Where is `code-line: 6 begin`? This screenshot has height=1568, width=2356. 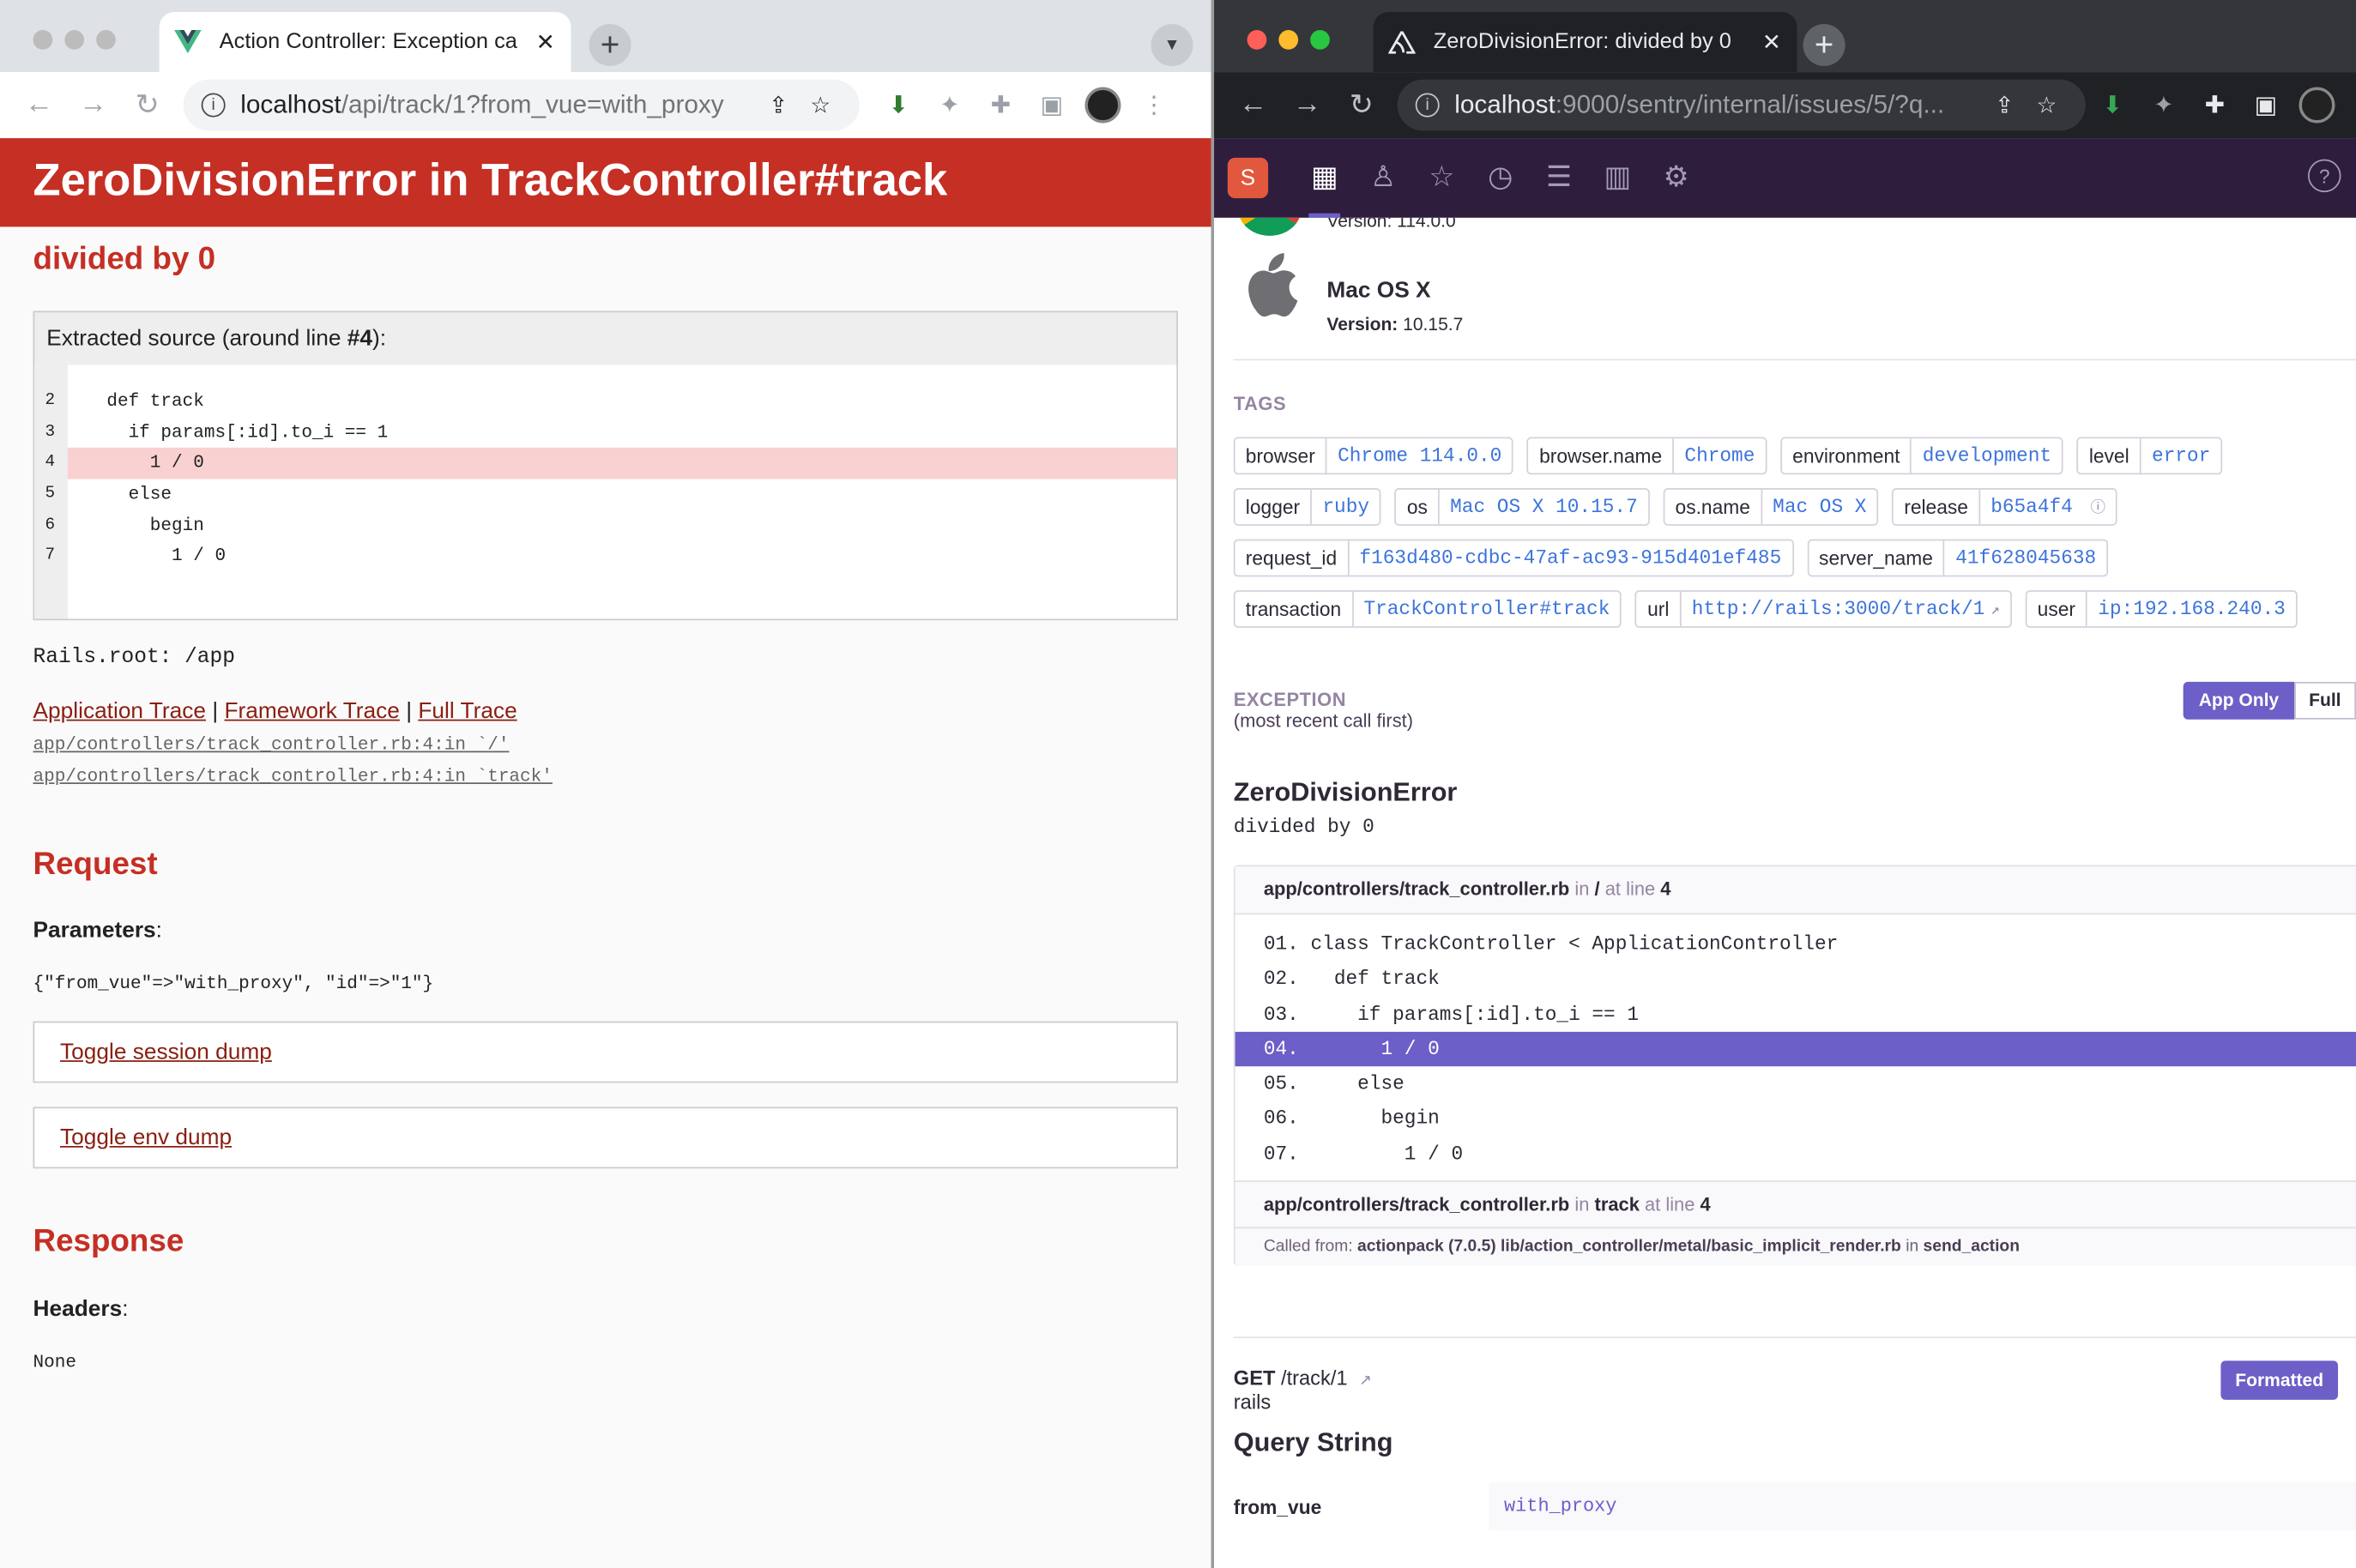
code-line: 6 begin is located at coordinates (125, 525).